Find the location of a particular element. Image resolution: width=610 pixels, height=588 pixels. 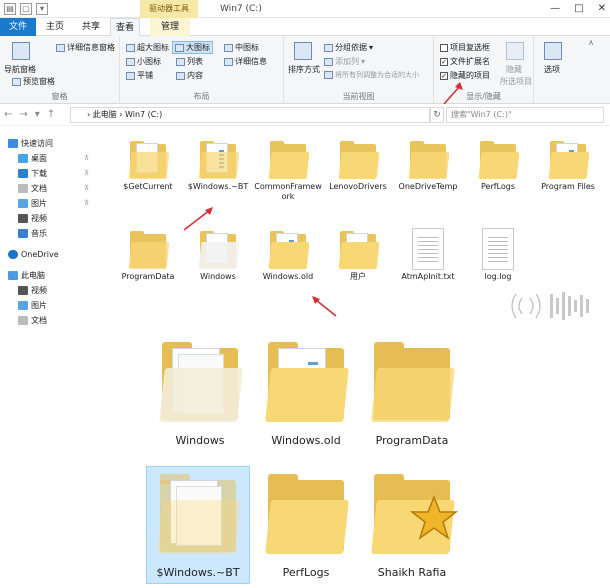

sidebar-item-documents: 文档 is located at coordinates (32, 188).